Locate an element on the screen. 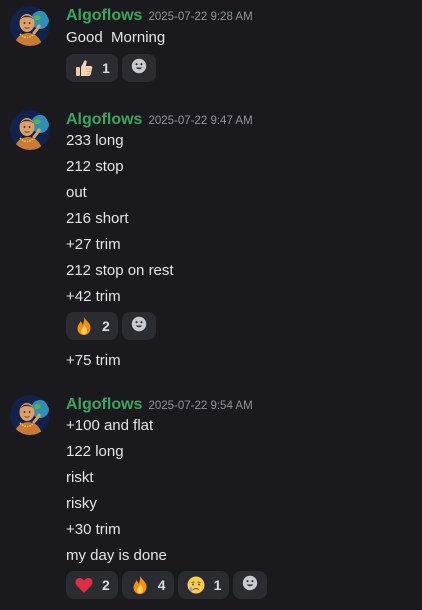 The width and height of the screenshot is (422, 610). reaction-heart: 2 is located at coordinates (92, 585).